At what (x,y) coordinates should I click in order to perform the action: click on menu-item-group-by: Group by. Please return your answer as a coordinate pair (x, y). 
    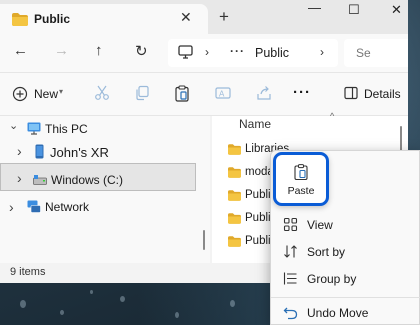
    Looking at the image, I should click on (345, 280).